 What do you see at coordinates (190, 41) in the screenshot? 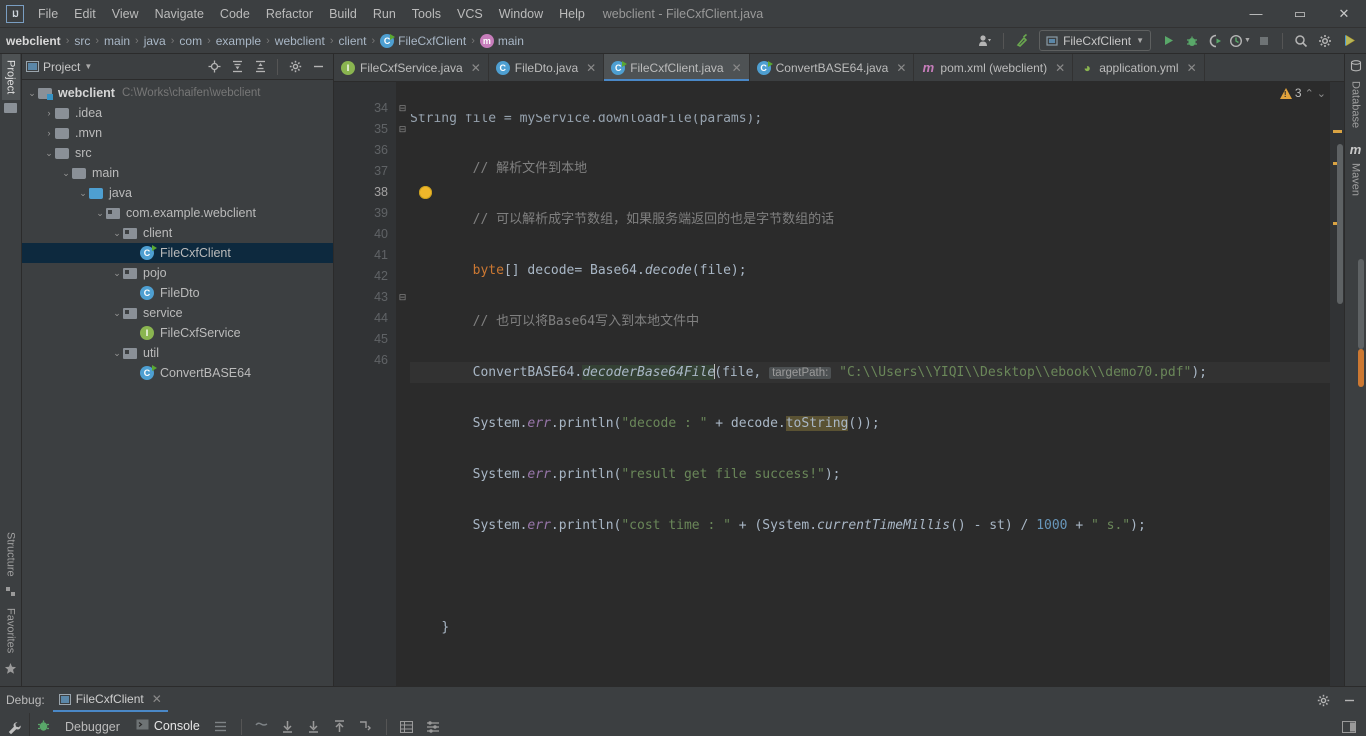
I see `breadcrumb-com: com` at bounding box center [190, 41].